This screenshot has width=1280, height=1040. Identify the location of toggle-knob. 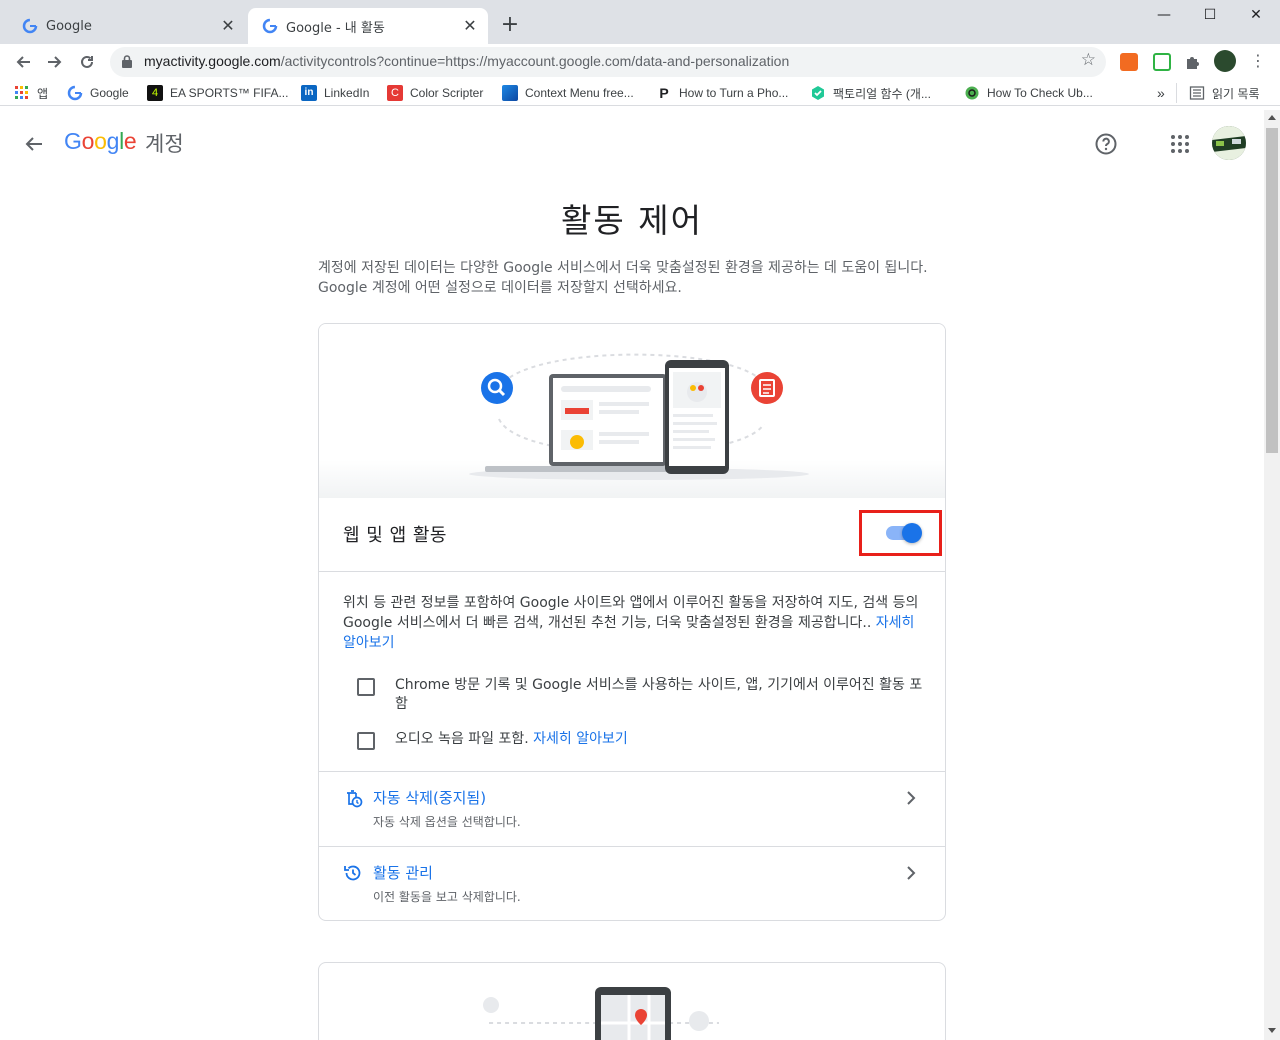
(912, 533).